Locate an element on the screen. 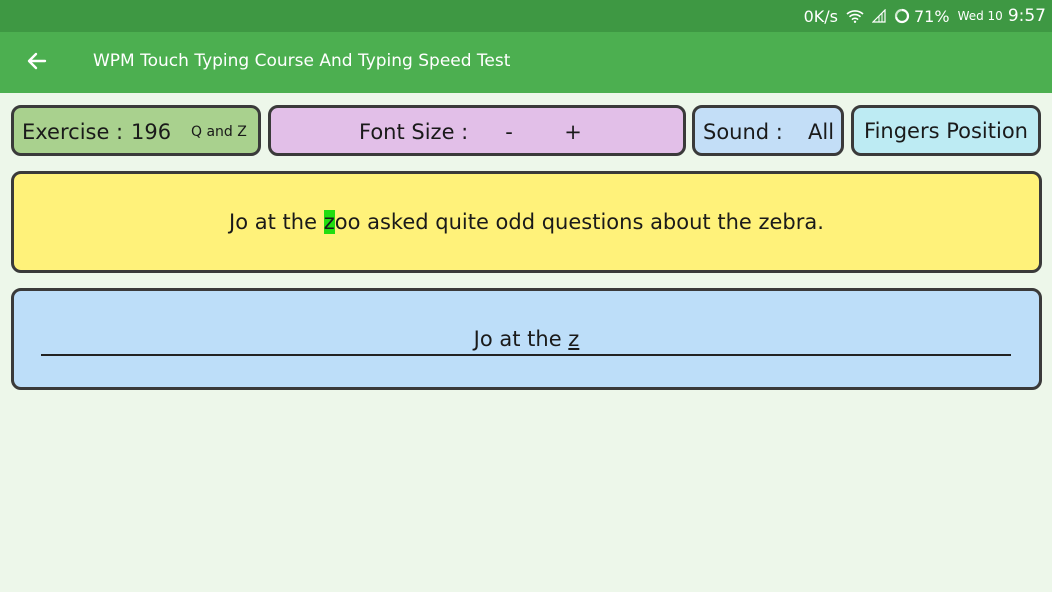  status-bar: 0K/s 71% Wed 10 9:57 is located at coordinates (526, 16).